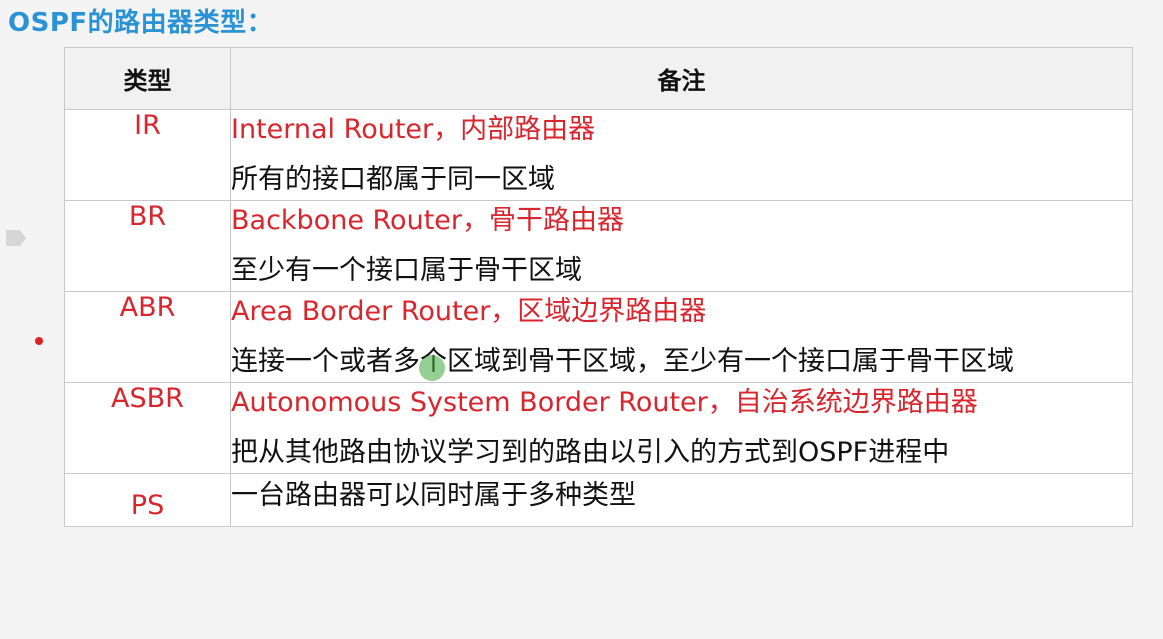 This screenshot has width=1163, height=639. I want to click on mouse-cursor-highlight, so click(432, 368).